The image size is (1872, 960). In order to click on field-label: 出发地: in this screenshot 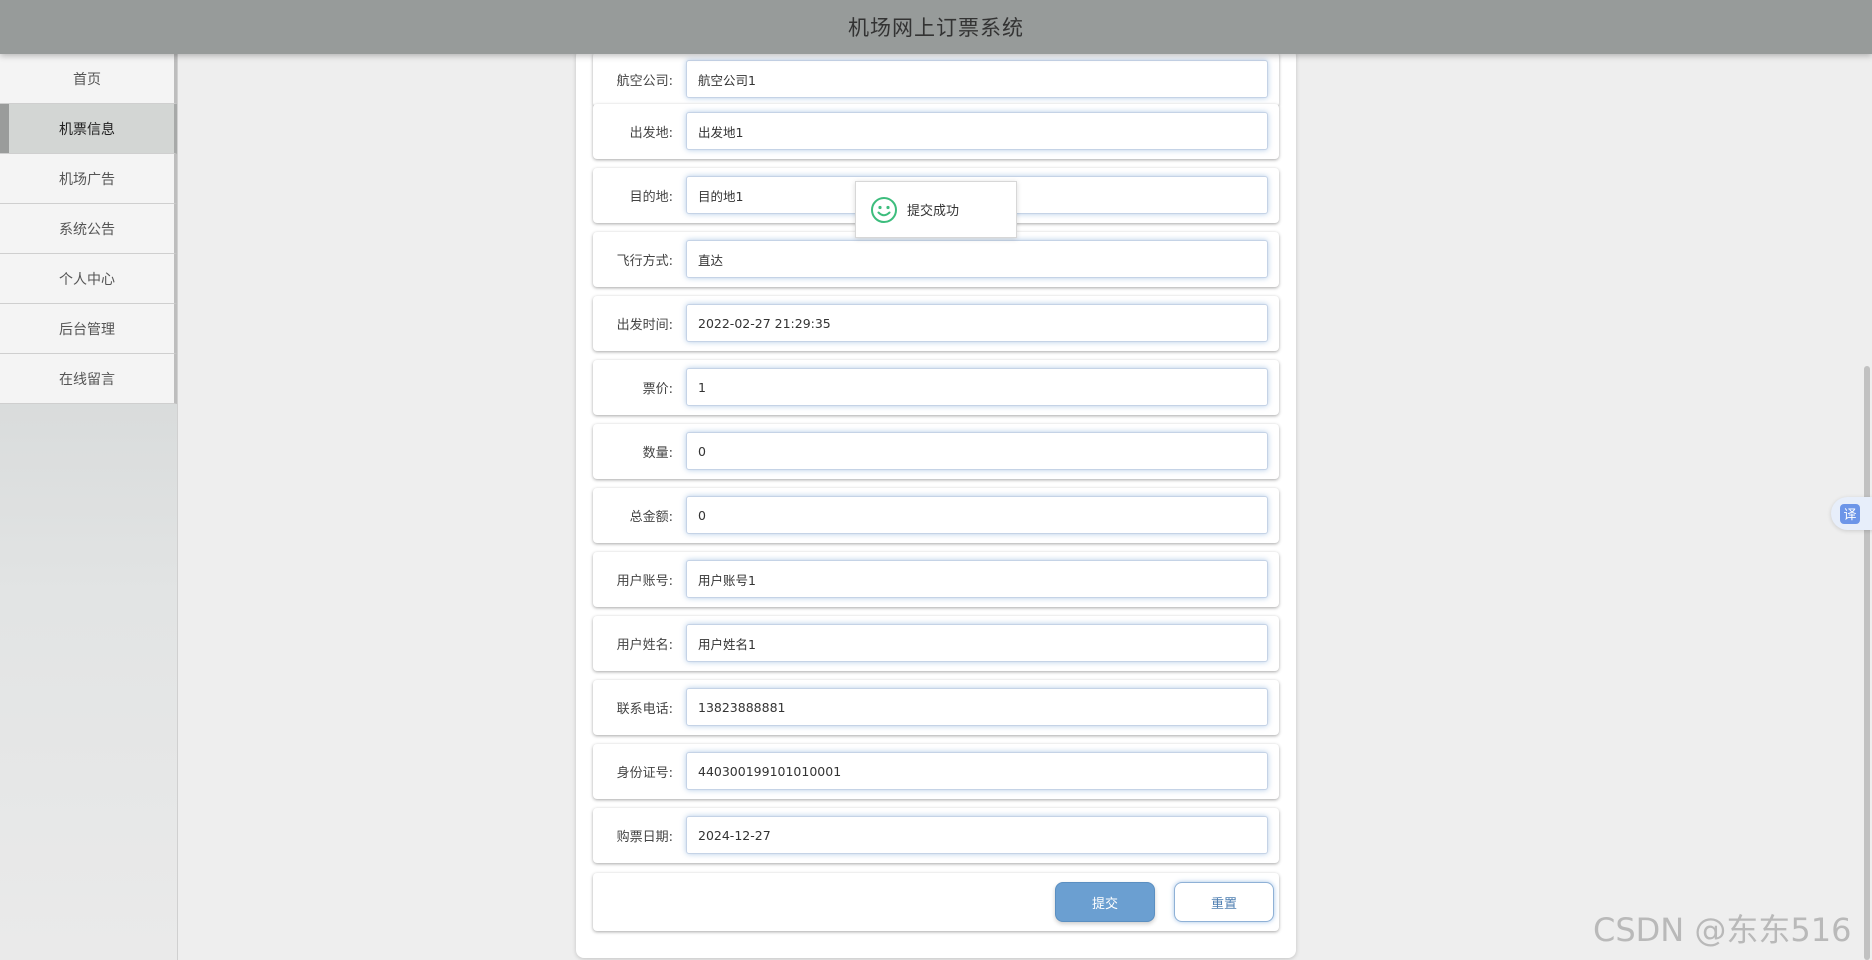, I will do `click(651, 133)`.